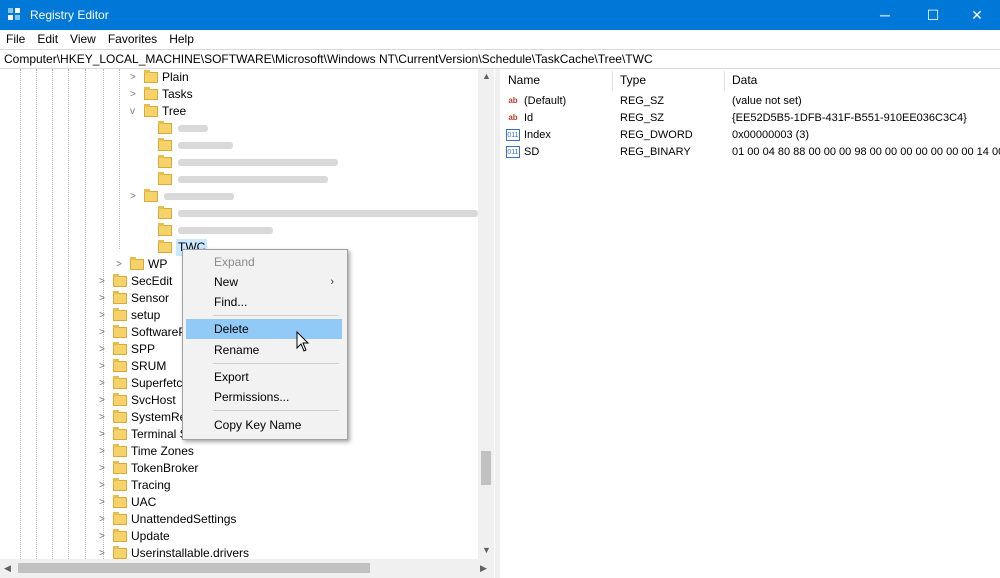  Describe the element at coordinates (264, 329) in the screenshot. I see `menu-item-delete: Delete` at that location.